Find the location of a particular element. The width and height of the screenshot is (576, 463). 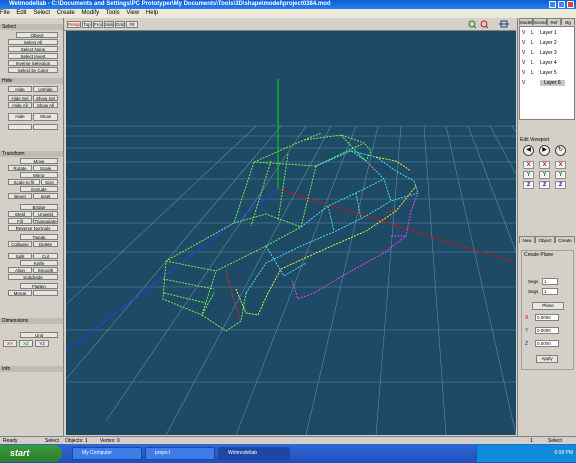

inverse-selection-button: Inverse Selection is located at coordinates (33, 63).